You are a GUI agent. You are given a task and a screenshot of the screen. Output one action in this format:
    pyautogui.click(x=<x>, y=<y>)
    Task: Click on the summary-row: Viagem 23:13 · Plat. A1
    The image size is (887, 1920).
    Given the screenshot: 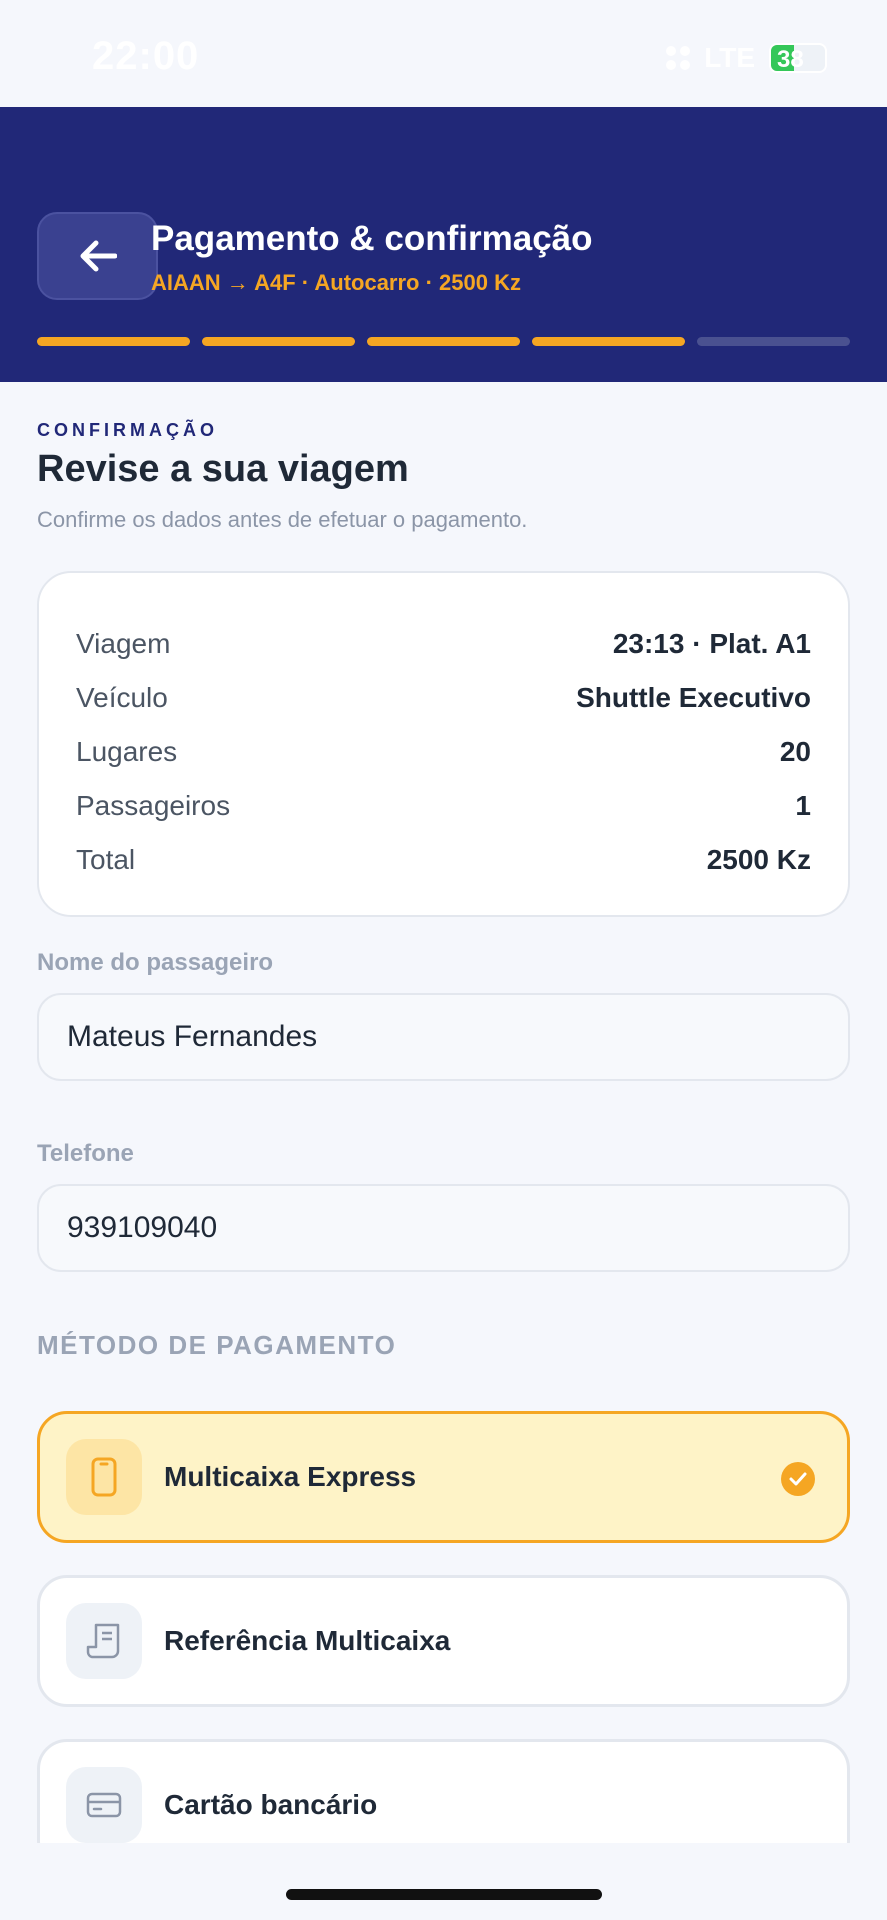 What is the action you would take?
    pyautogui.click(x=443, y=644)
    